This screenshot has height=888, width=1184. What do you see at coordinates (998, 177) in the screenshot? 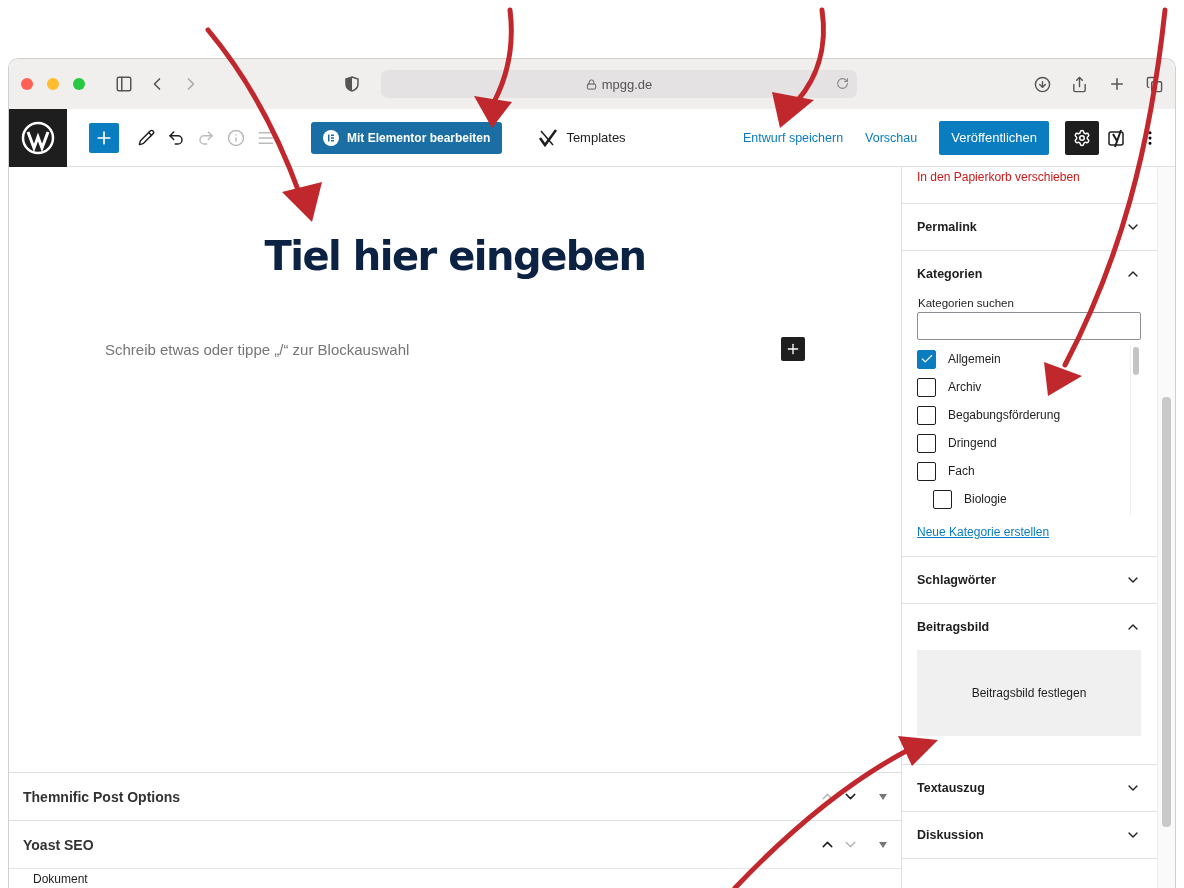
I see `trash-link: In den Papierkorb verschieben` at bounding box center [998, 177].